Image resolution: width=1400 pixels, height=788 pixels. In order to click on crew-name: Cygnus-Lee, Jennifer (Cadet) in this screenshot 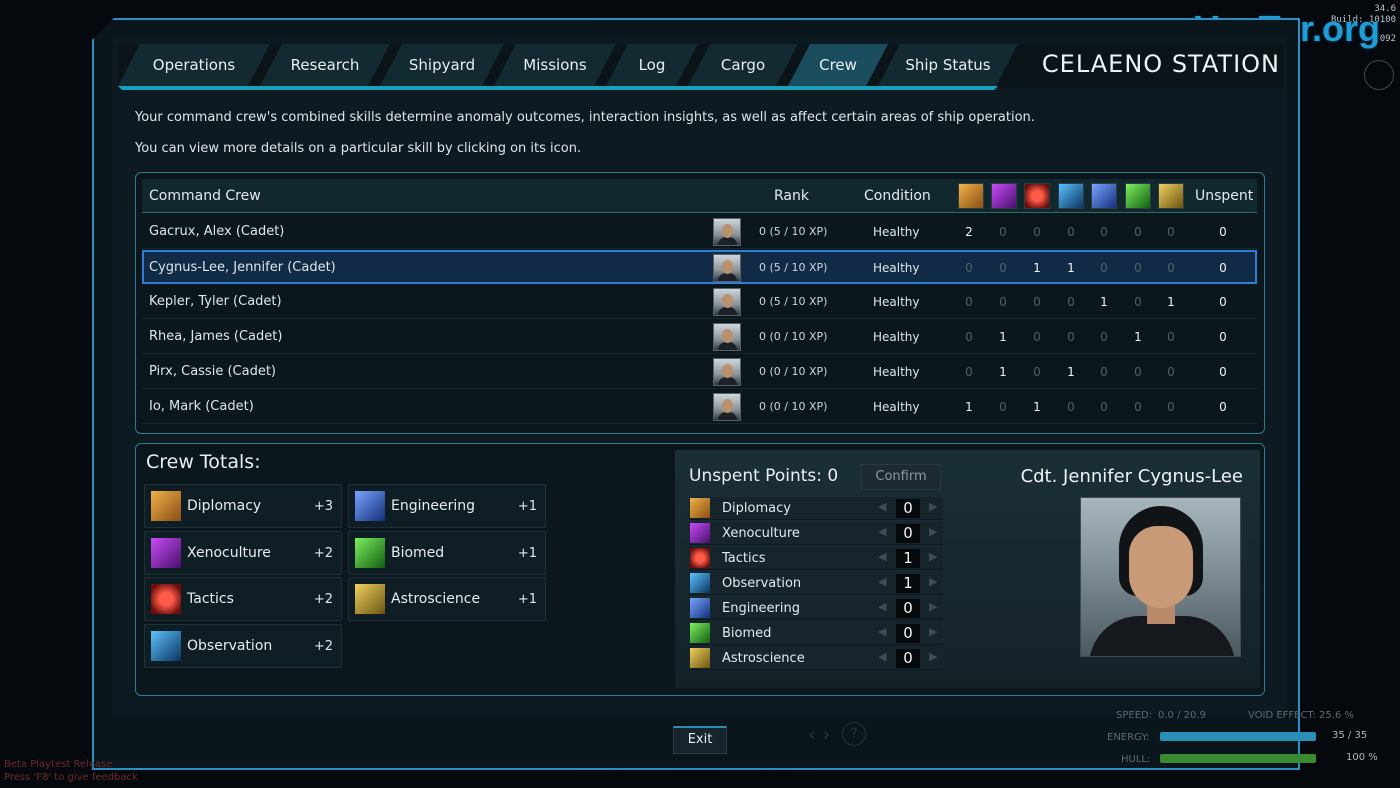, I will do `click(242, 267)`.